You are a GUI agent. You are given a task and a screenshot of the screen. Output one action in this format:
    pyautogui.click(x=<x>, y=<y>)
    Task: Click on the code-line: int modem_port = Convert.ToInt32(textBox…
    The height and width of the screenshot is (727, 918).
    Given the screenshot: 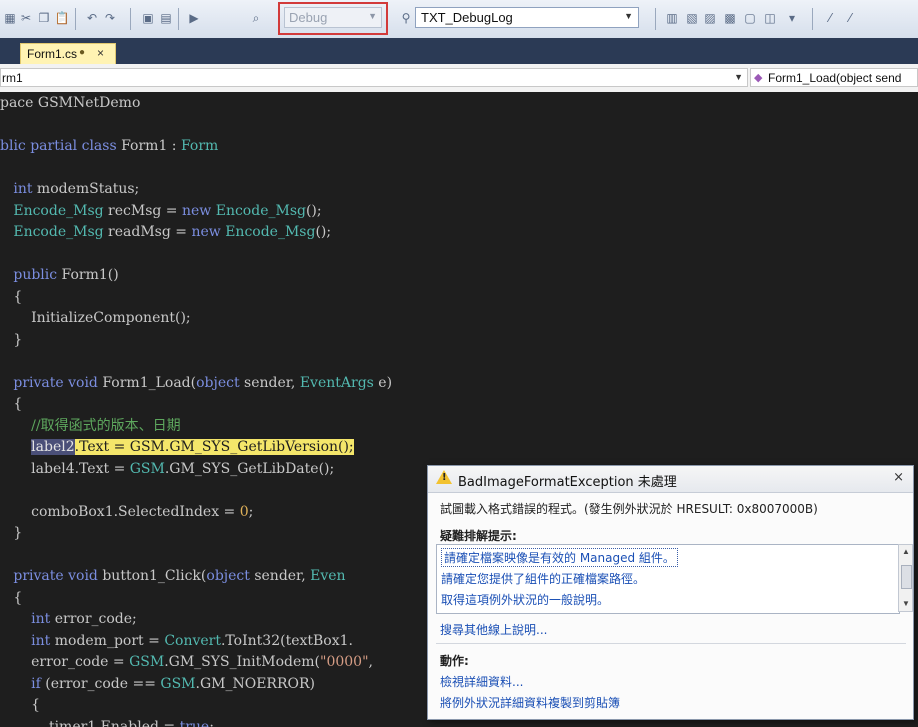 What is the action you would take?
    pyautogui.click(x=176, y=641)
    